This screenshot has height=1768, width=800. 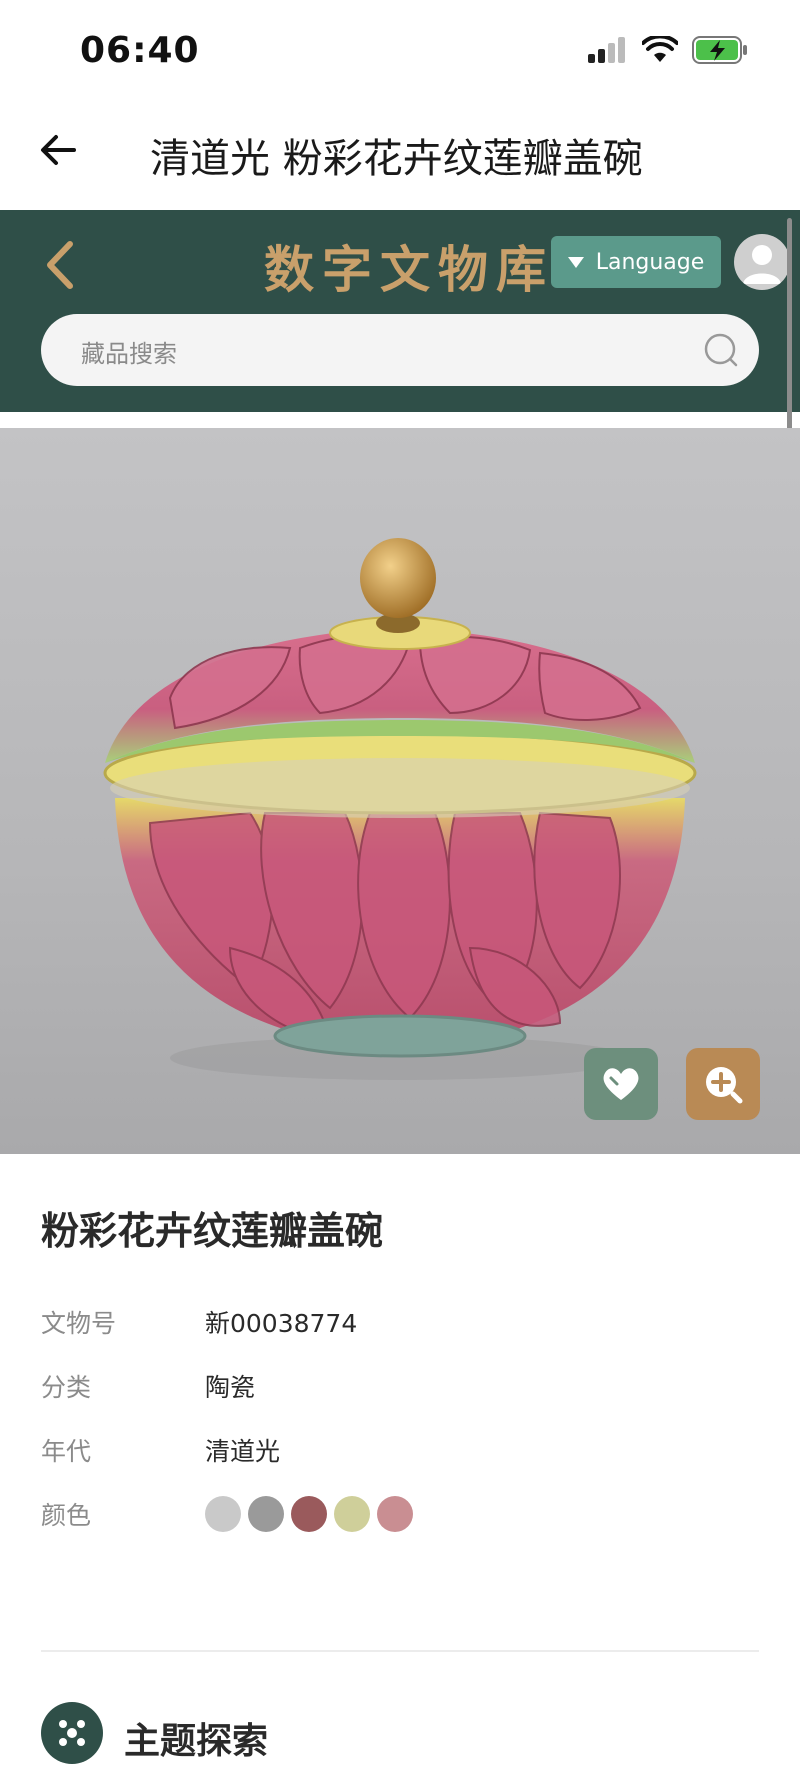 What do you see at coordinates (66, 1515) in the screenshot?
I see `info-label: 颜色` at bounding box center [66, 1515].